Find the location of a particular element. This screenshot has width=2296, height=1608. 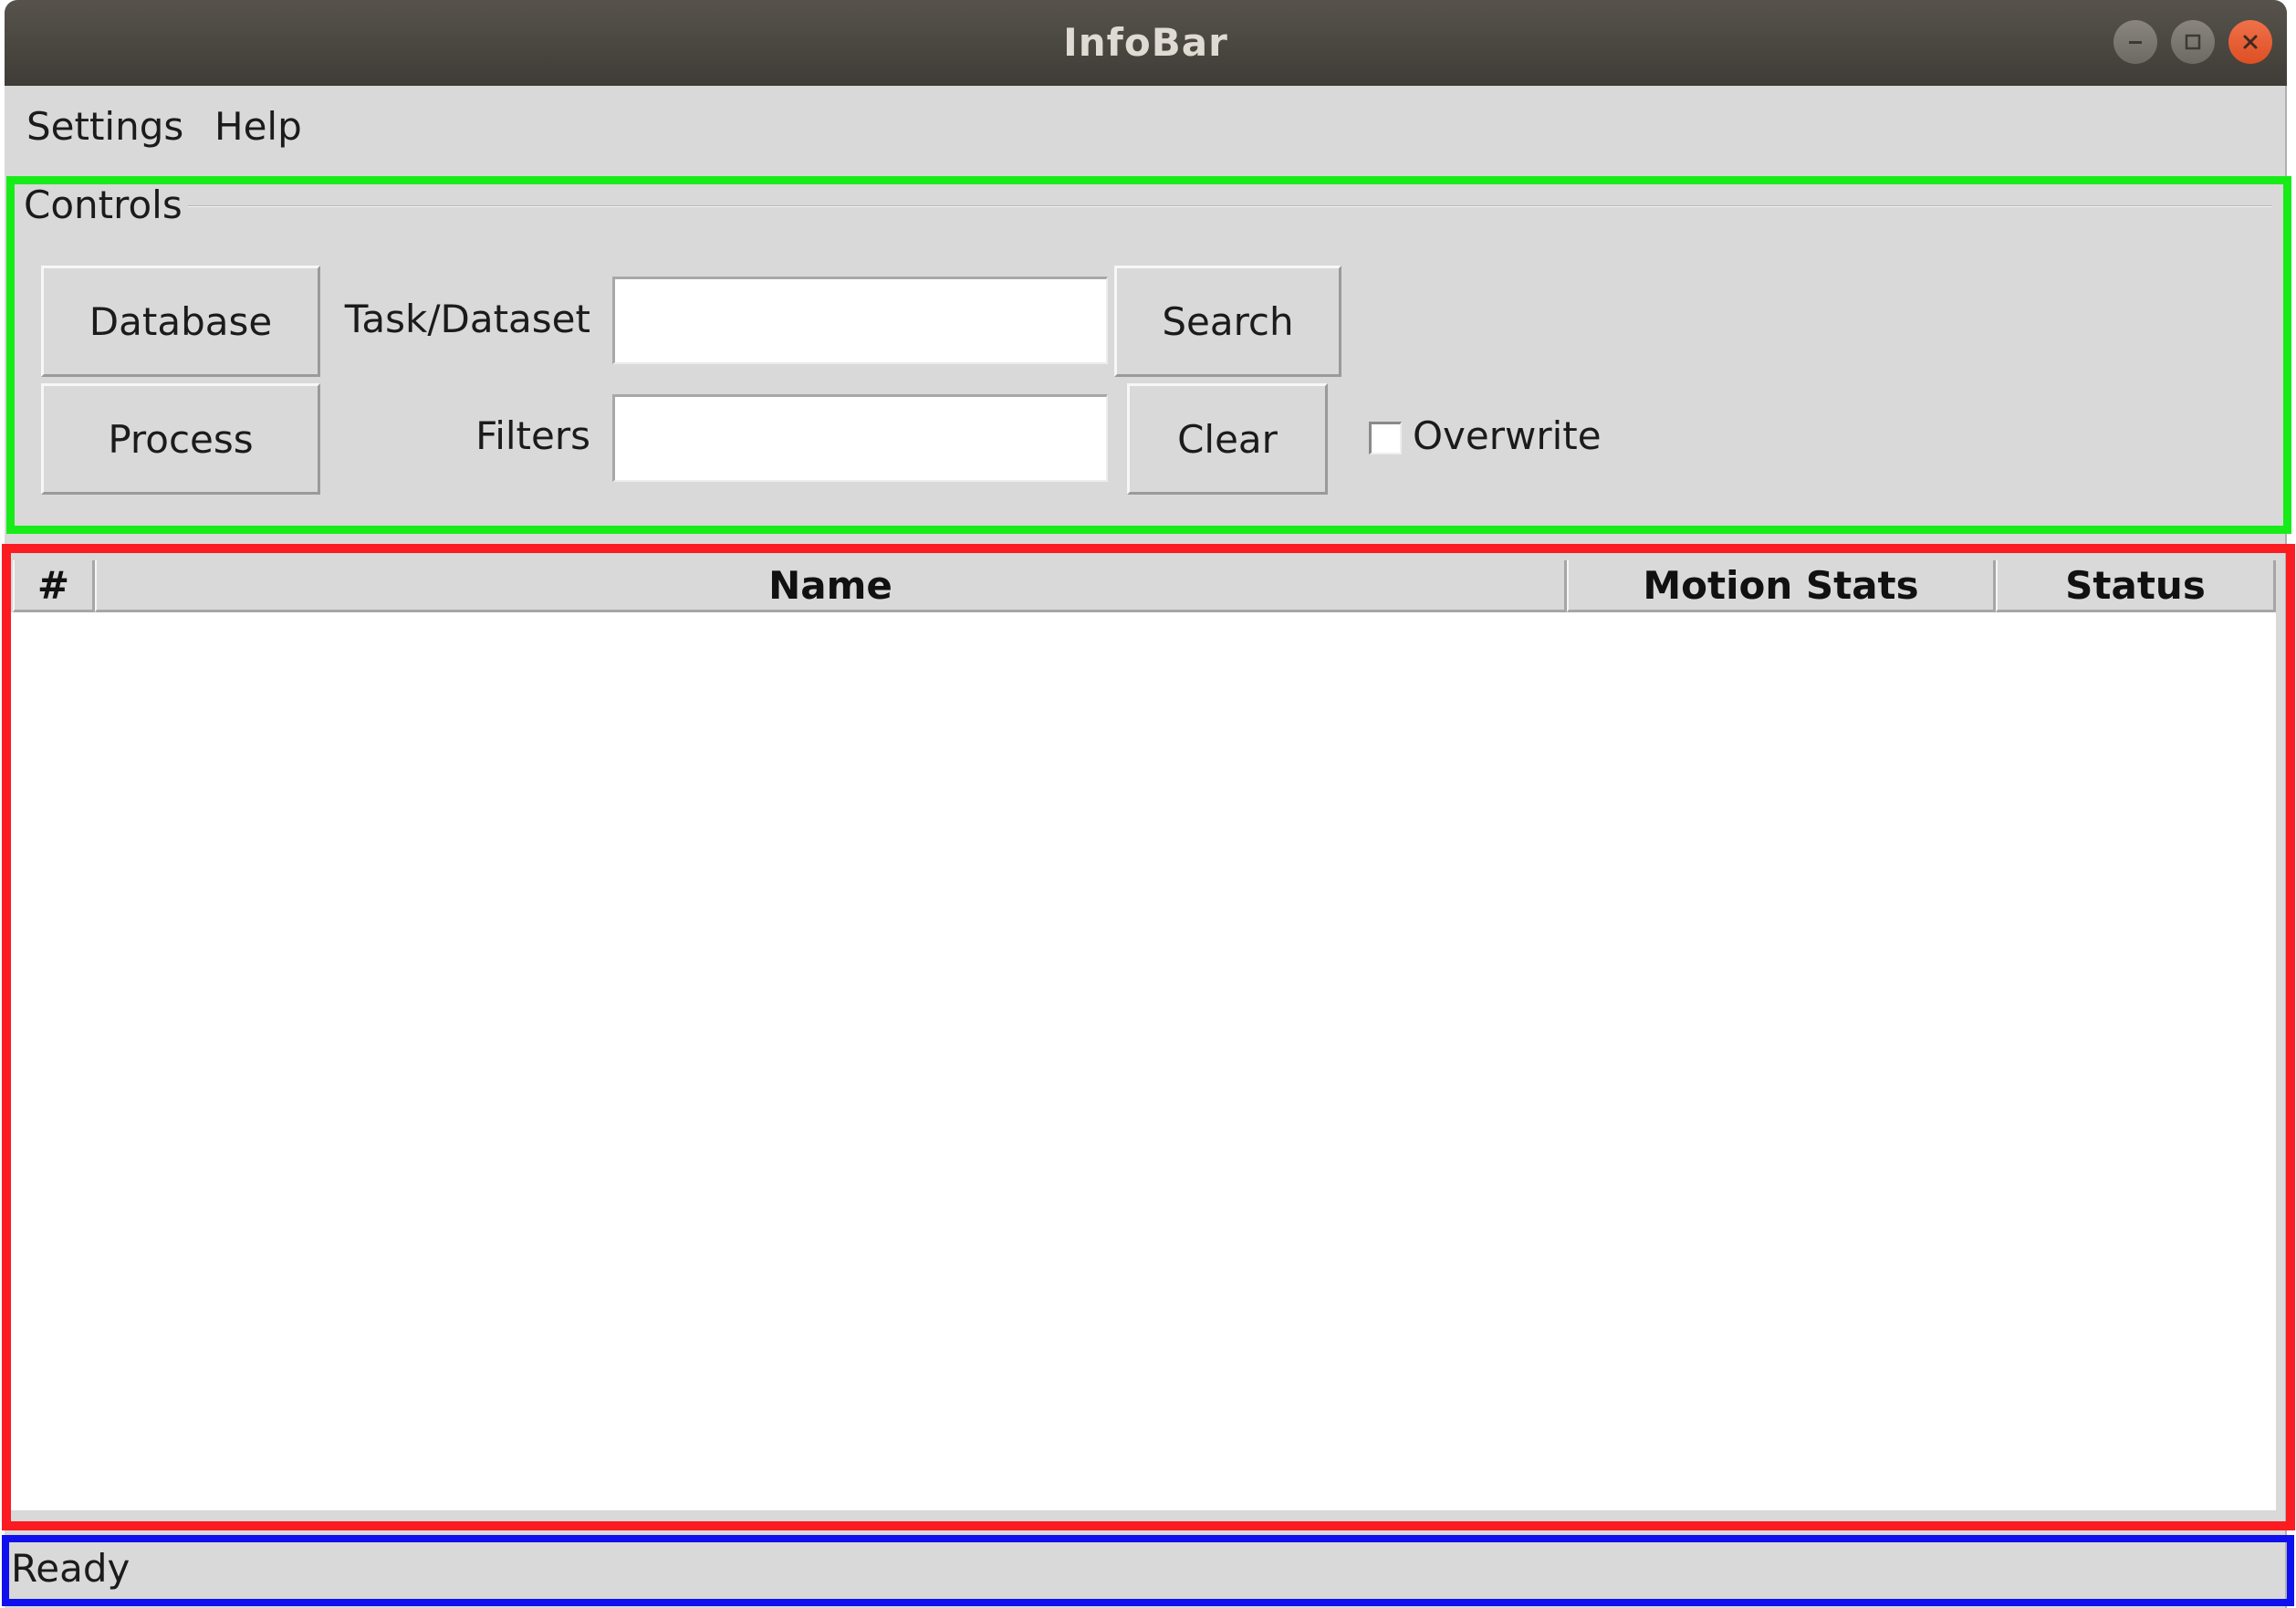

window-title: InfoBar is located at coordinates (1145, 42).